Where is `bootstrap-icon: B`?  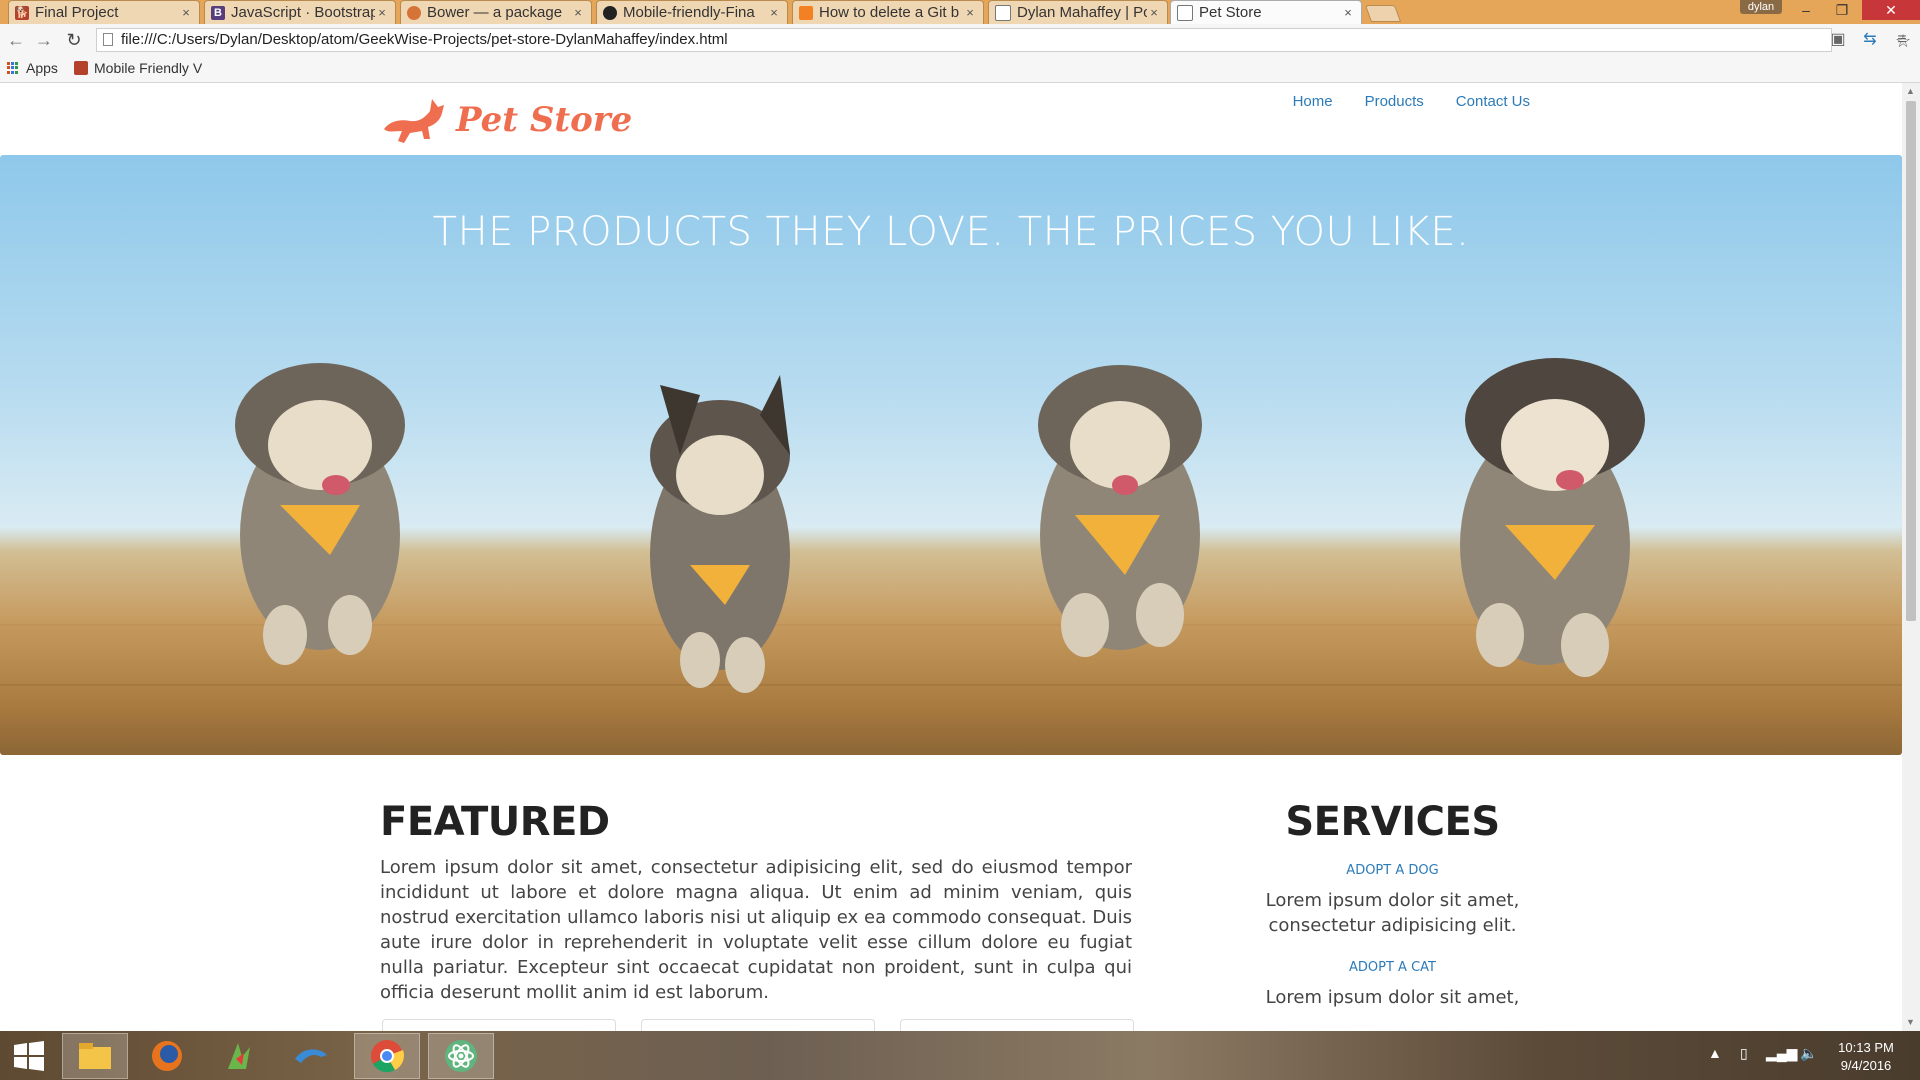
bootstrap-icon: B is located at coordinates (218, 12).